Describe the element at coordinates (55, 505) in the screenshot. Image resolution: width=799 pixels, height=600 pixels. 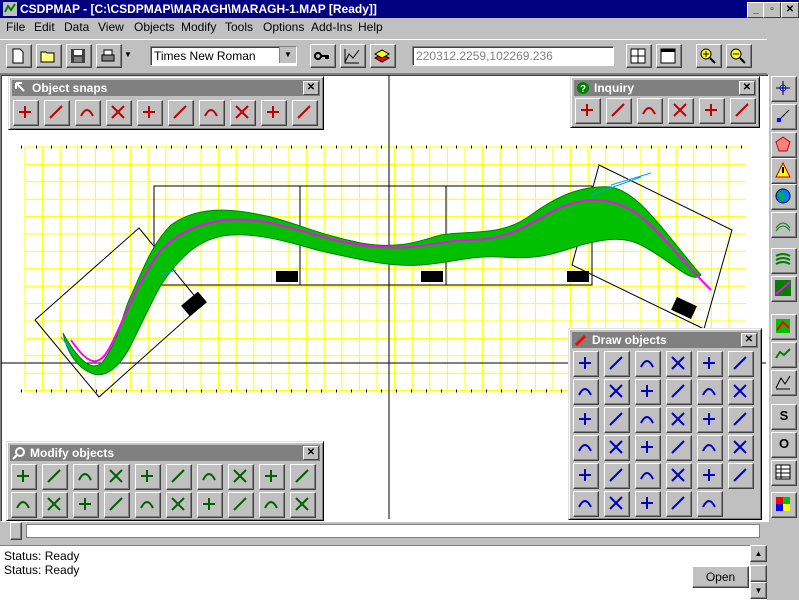
I see `modify-stretch-button` at that location.